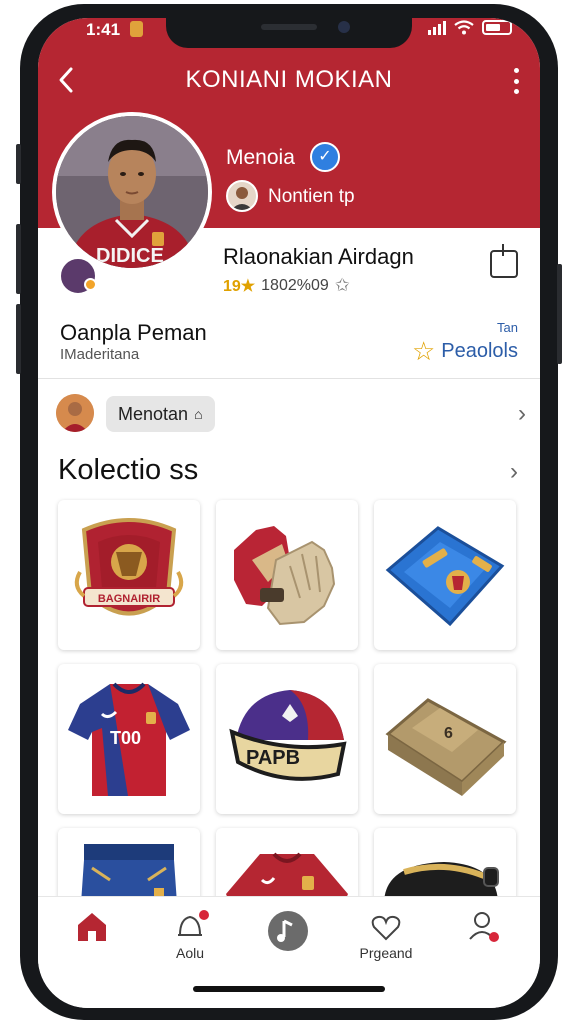 Image resolution: width=576 pixels, height=1024 pixels. I want to click on music-disc-icon, so click(288, 931).